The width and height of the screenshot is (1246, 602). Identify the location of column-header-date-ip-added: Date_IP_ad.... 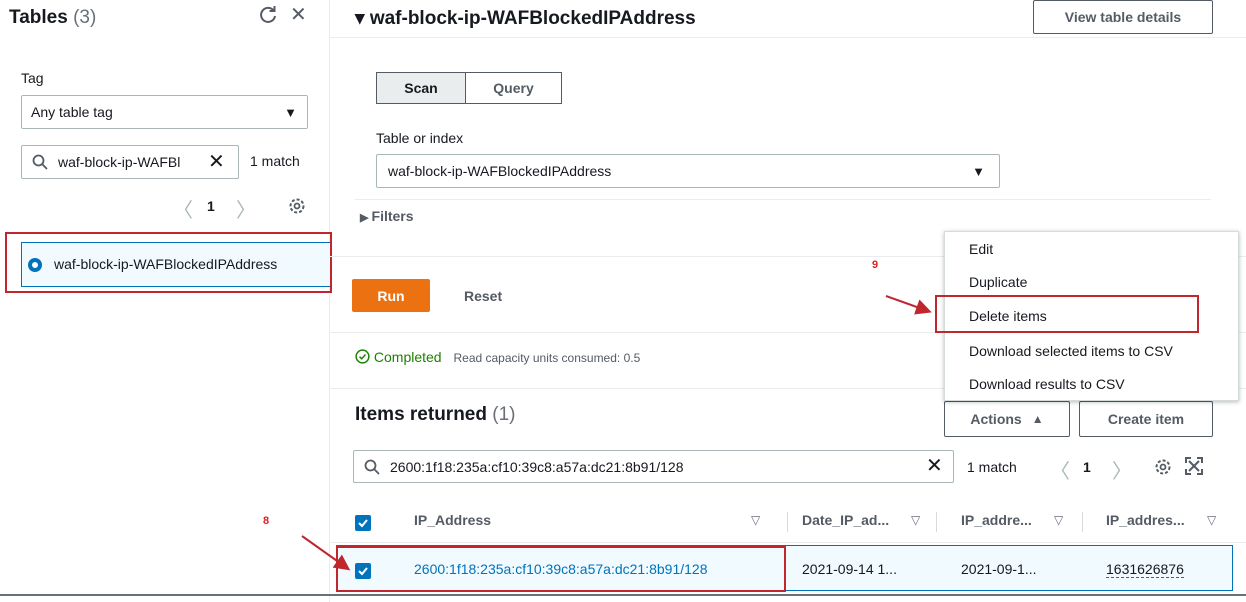
(845, 520).